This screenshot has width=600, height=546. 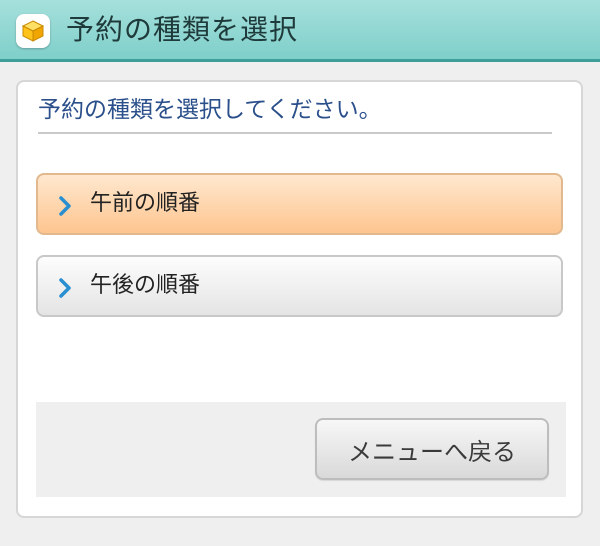 What do you see at coordinates (300, 31) in the screenshot?
I see `app-header: 予約の種類を選択` at bounding box center [300, 31].